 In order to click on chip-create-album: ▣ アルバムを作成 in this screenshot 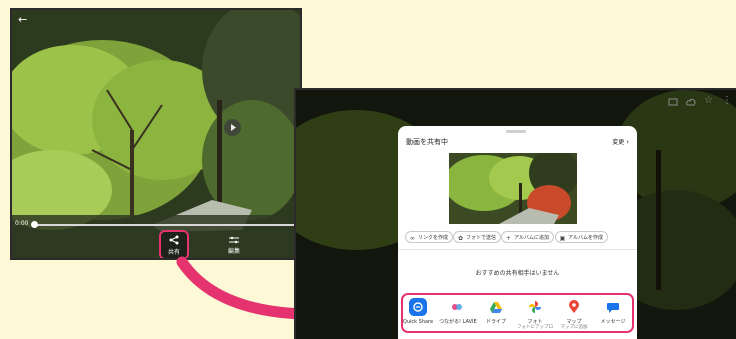, I will do `click(581, 237)`.